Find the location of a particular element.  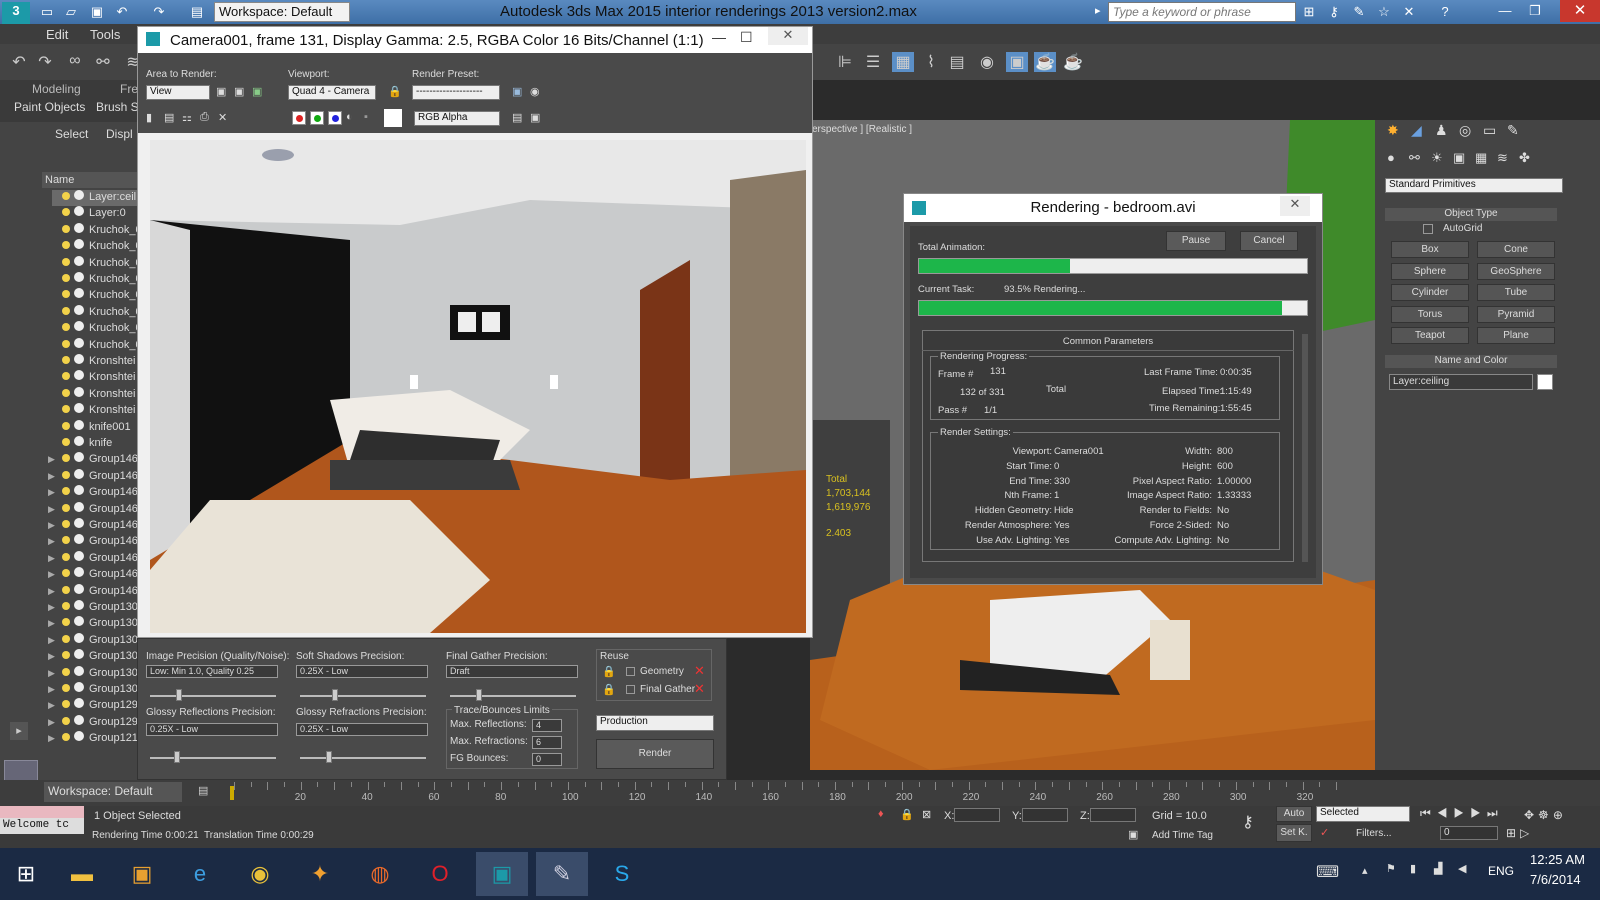

flag-icon: ⚑ is located at coordinates (1391, 868).